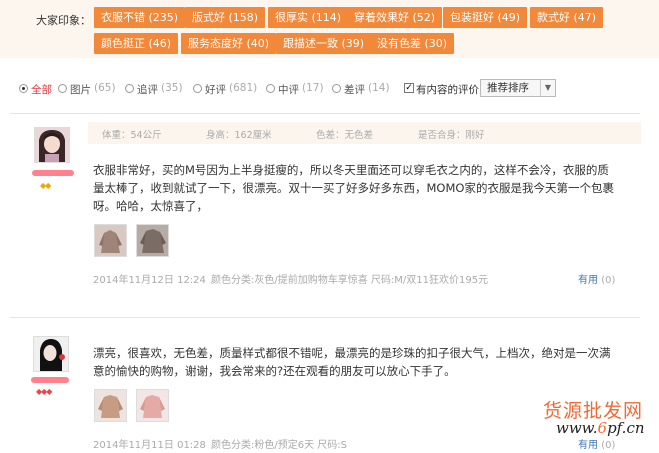 The height and width of the screenshot is (453, 659). I want to click on review-text-line: 呀。哈哈，太惊喜了，, so click(150, 206).